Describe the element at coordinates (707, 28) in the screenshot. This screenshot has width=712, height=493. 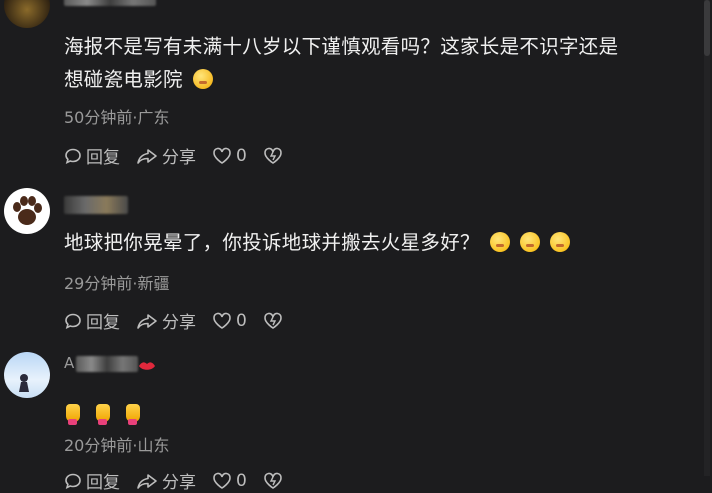
I see `scrollbar-thumb` at that location.